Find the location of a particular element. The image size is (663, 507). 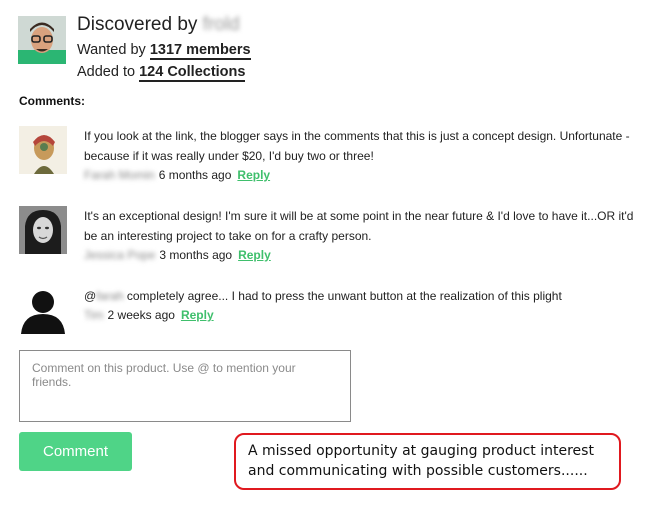

comment-2-meta: Jessica Pope 3 months ago Reply is located at coordinates (177, 255).